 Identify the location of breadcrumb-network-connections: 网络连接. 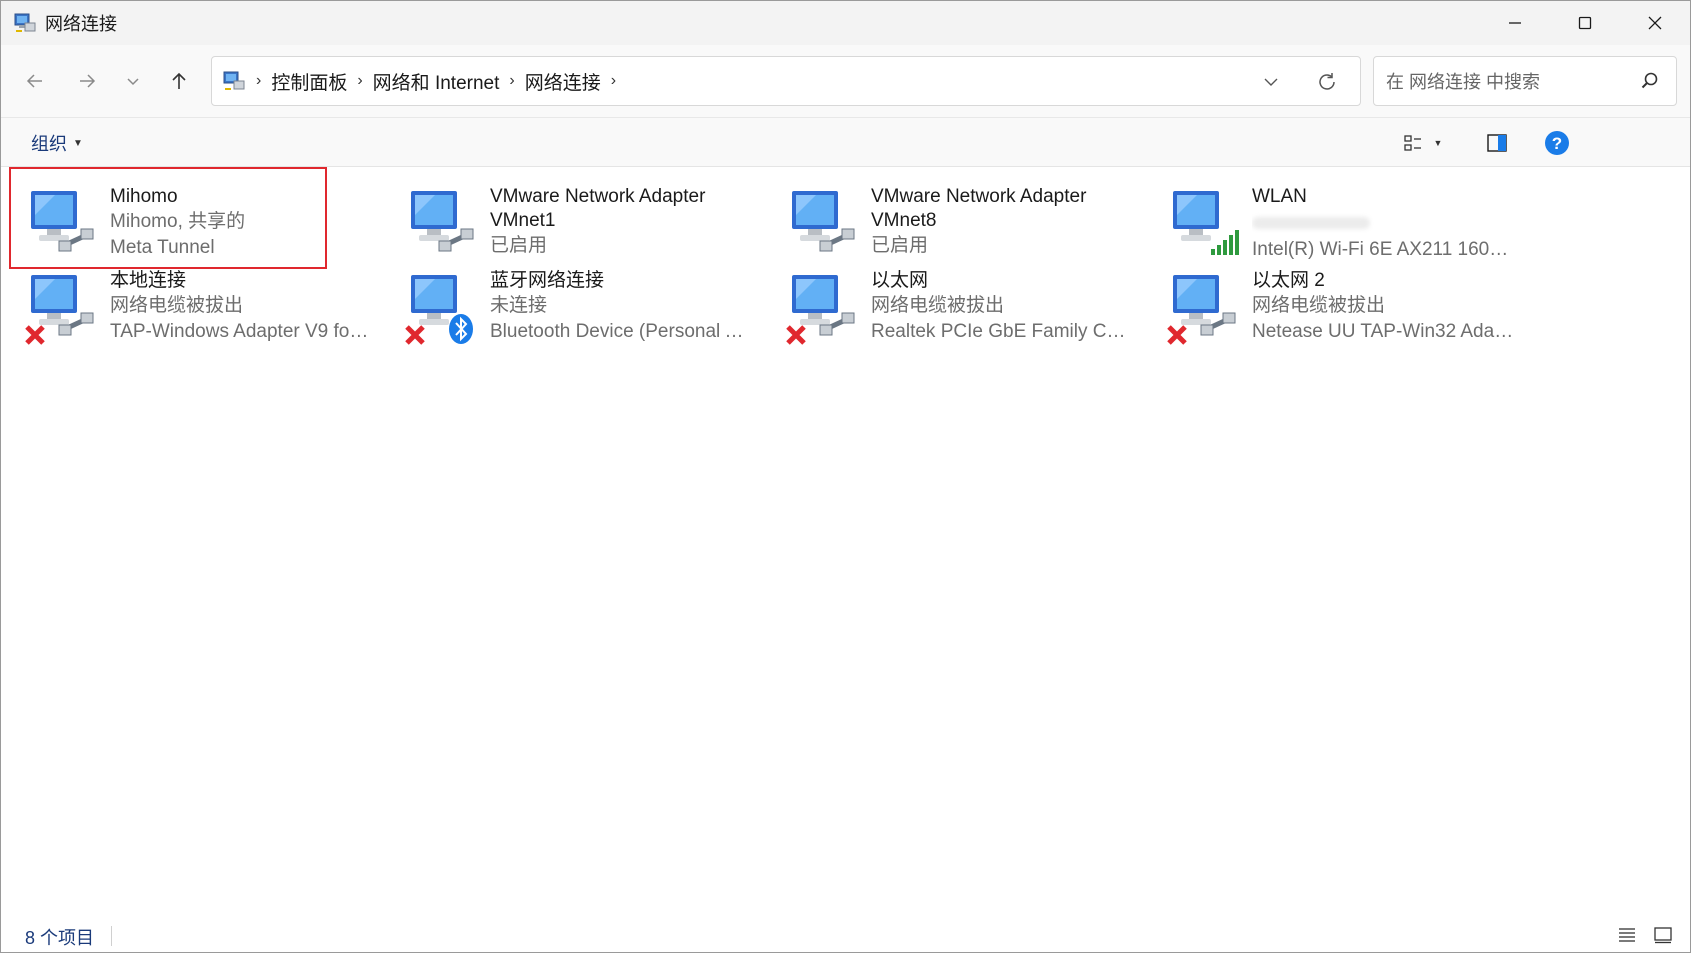
(563, 81).